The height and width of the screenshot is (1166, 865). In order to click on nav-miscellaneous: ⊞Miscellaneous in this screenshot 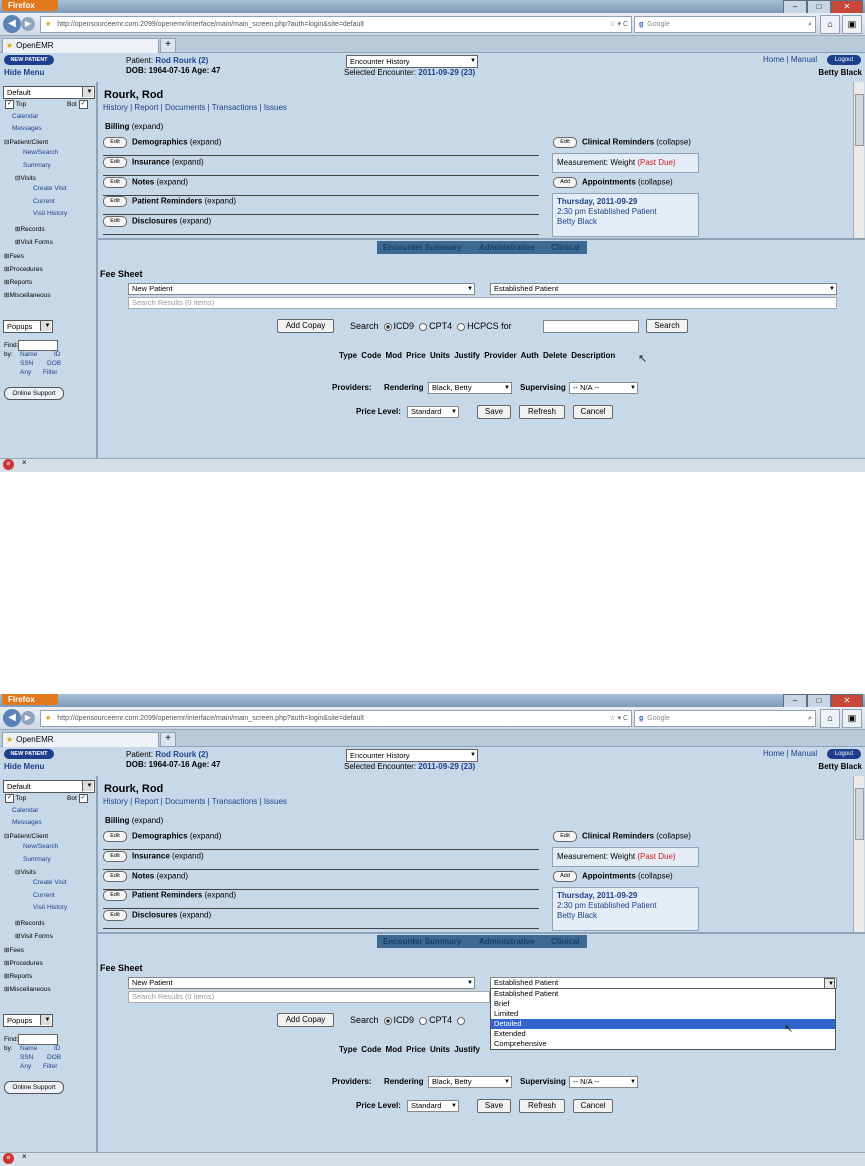, I will do `click(27, 989)`.